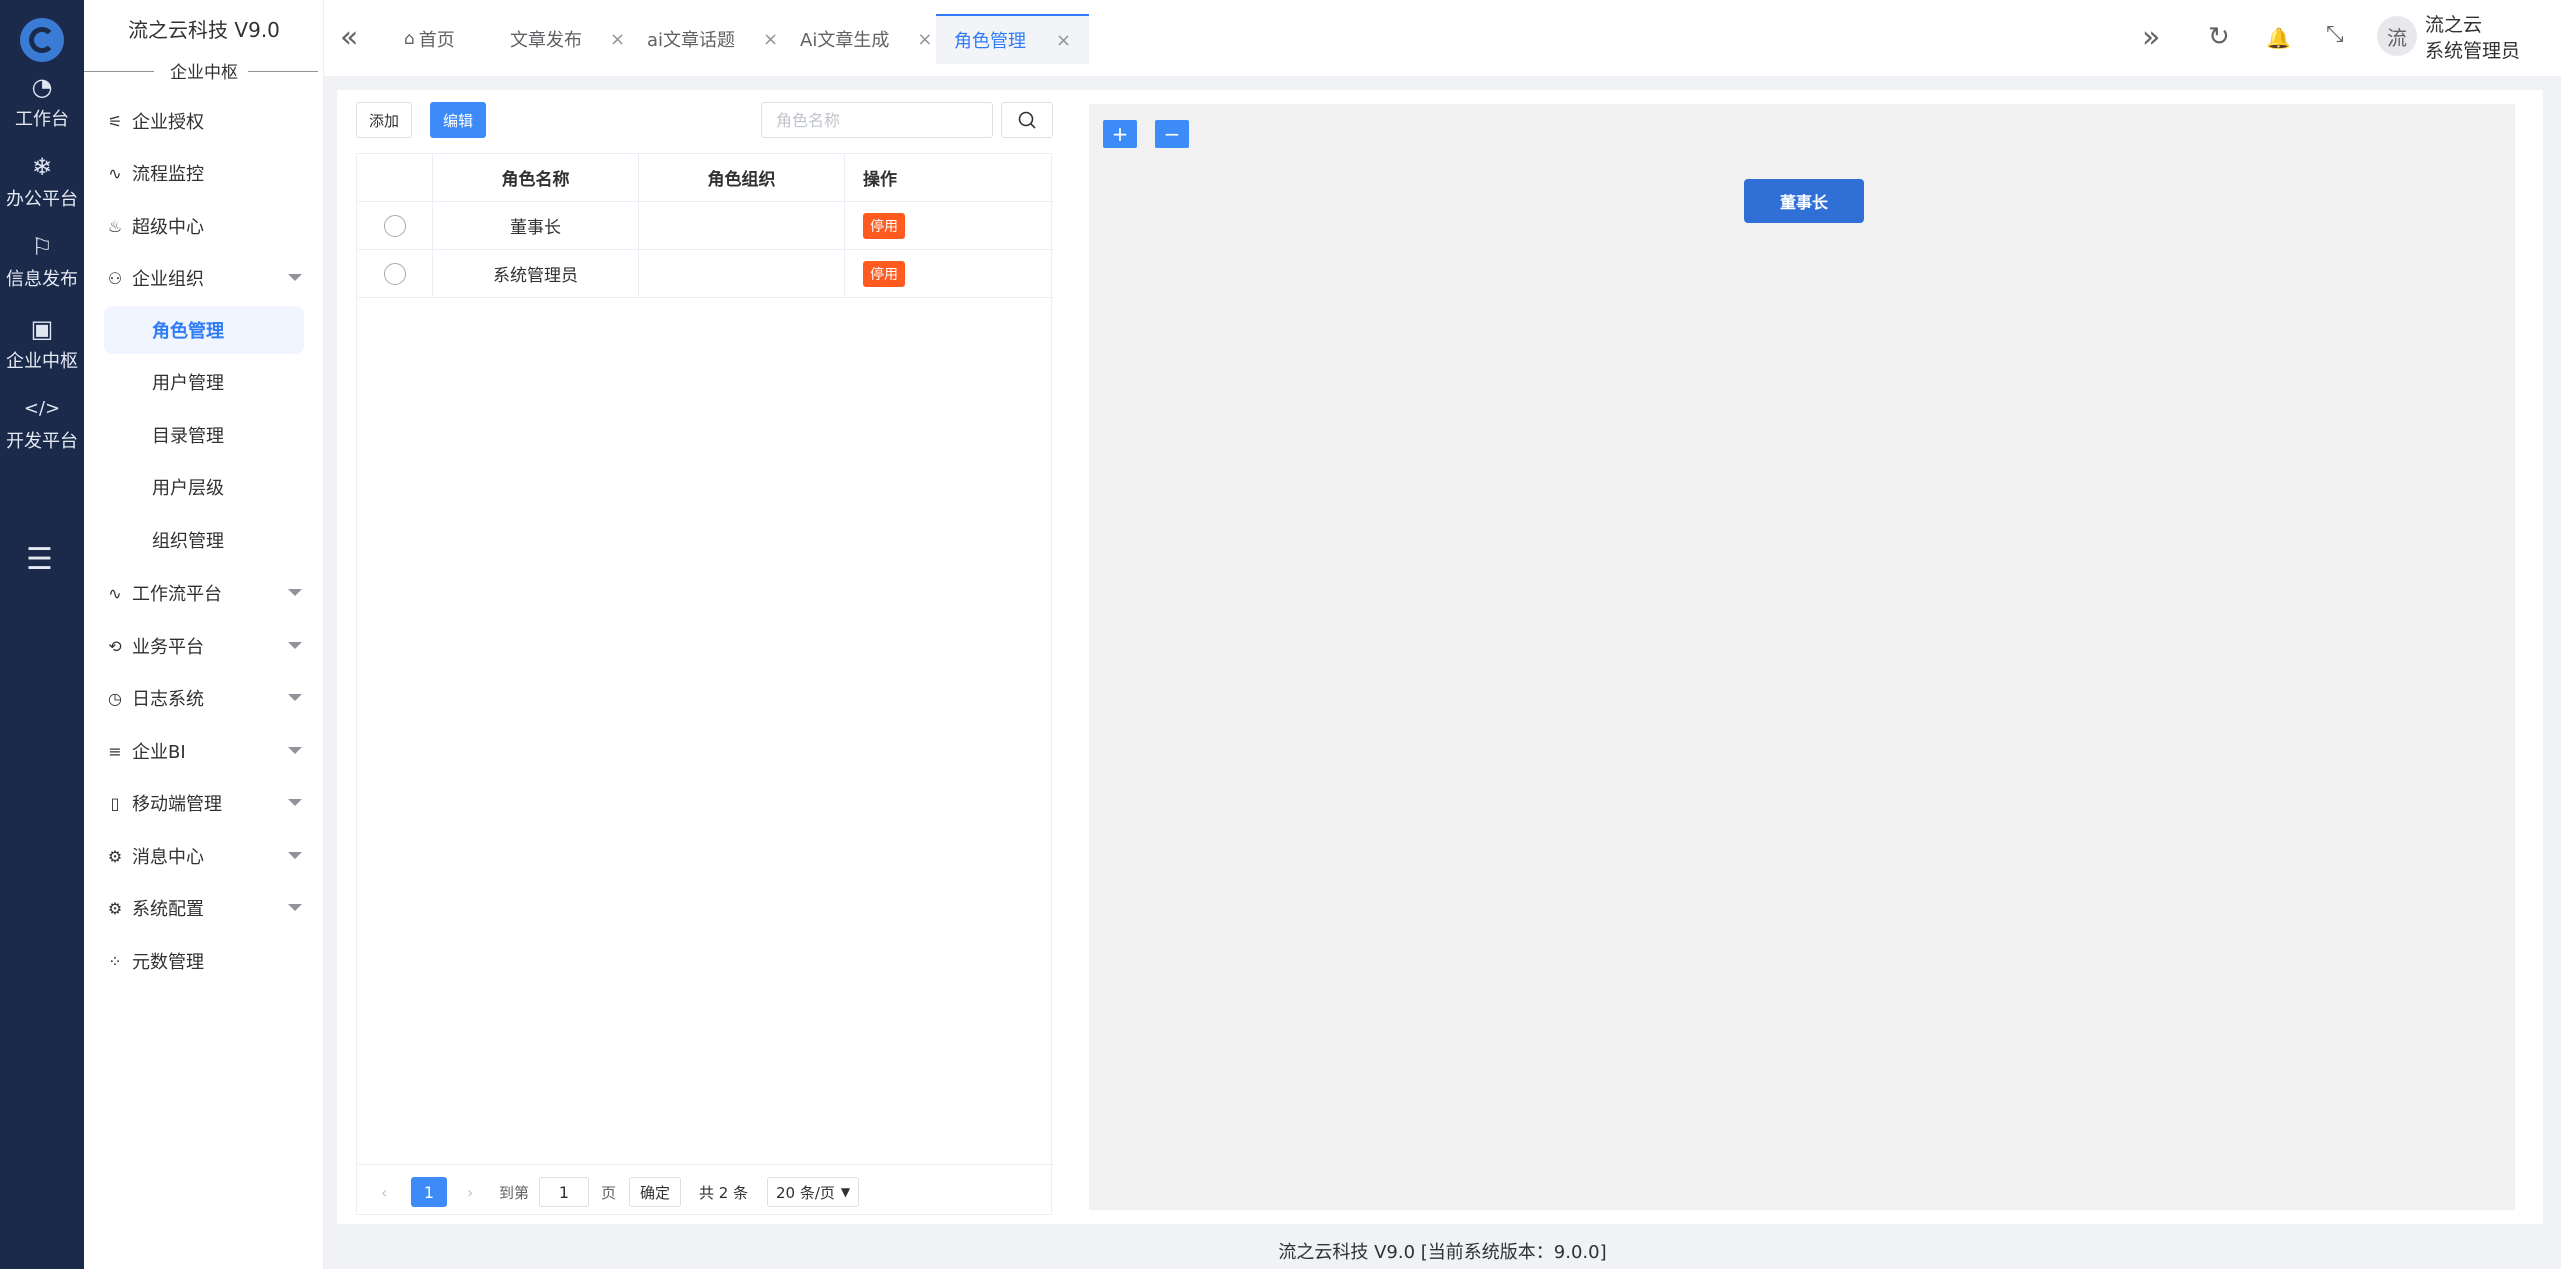  Describe the element at coordinates (2472, 38) in the screenshot. I see `user-info: 流之云 系统管理员` at that location.